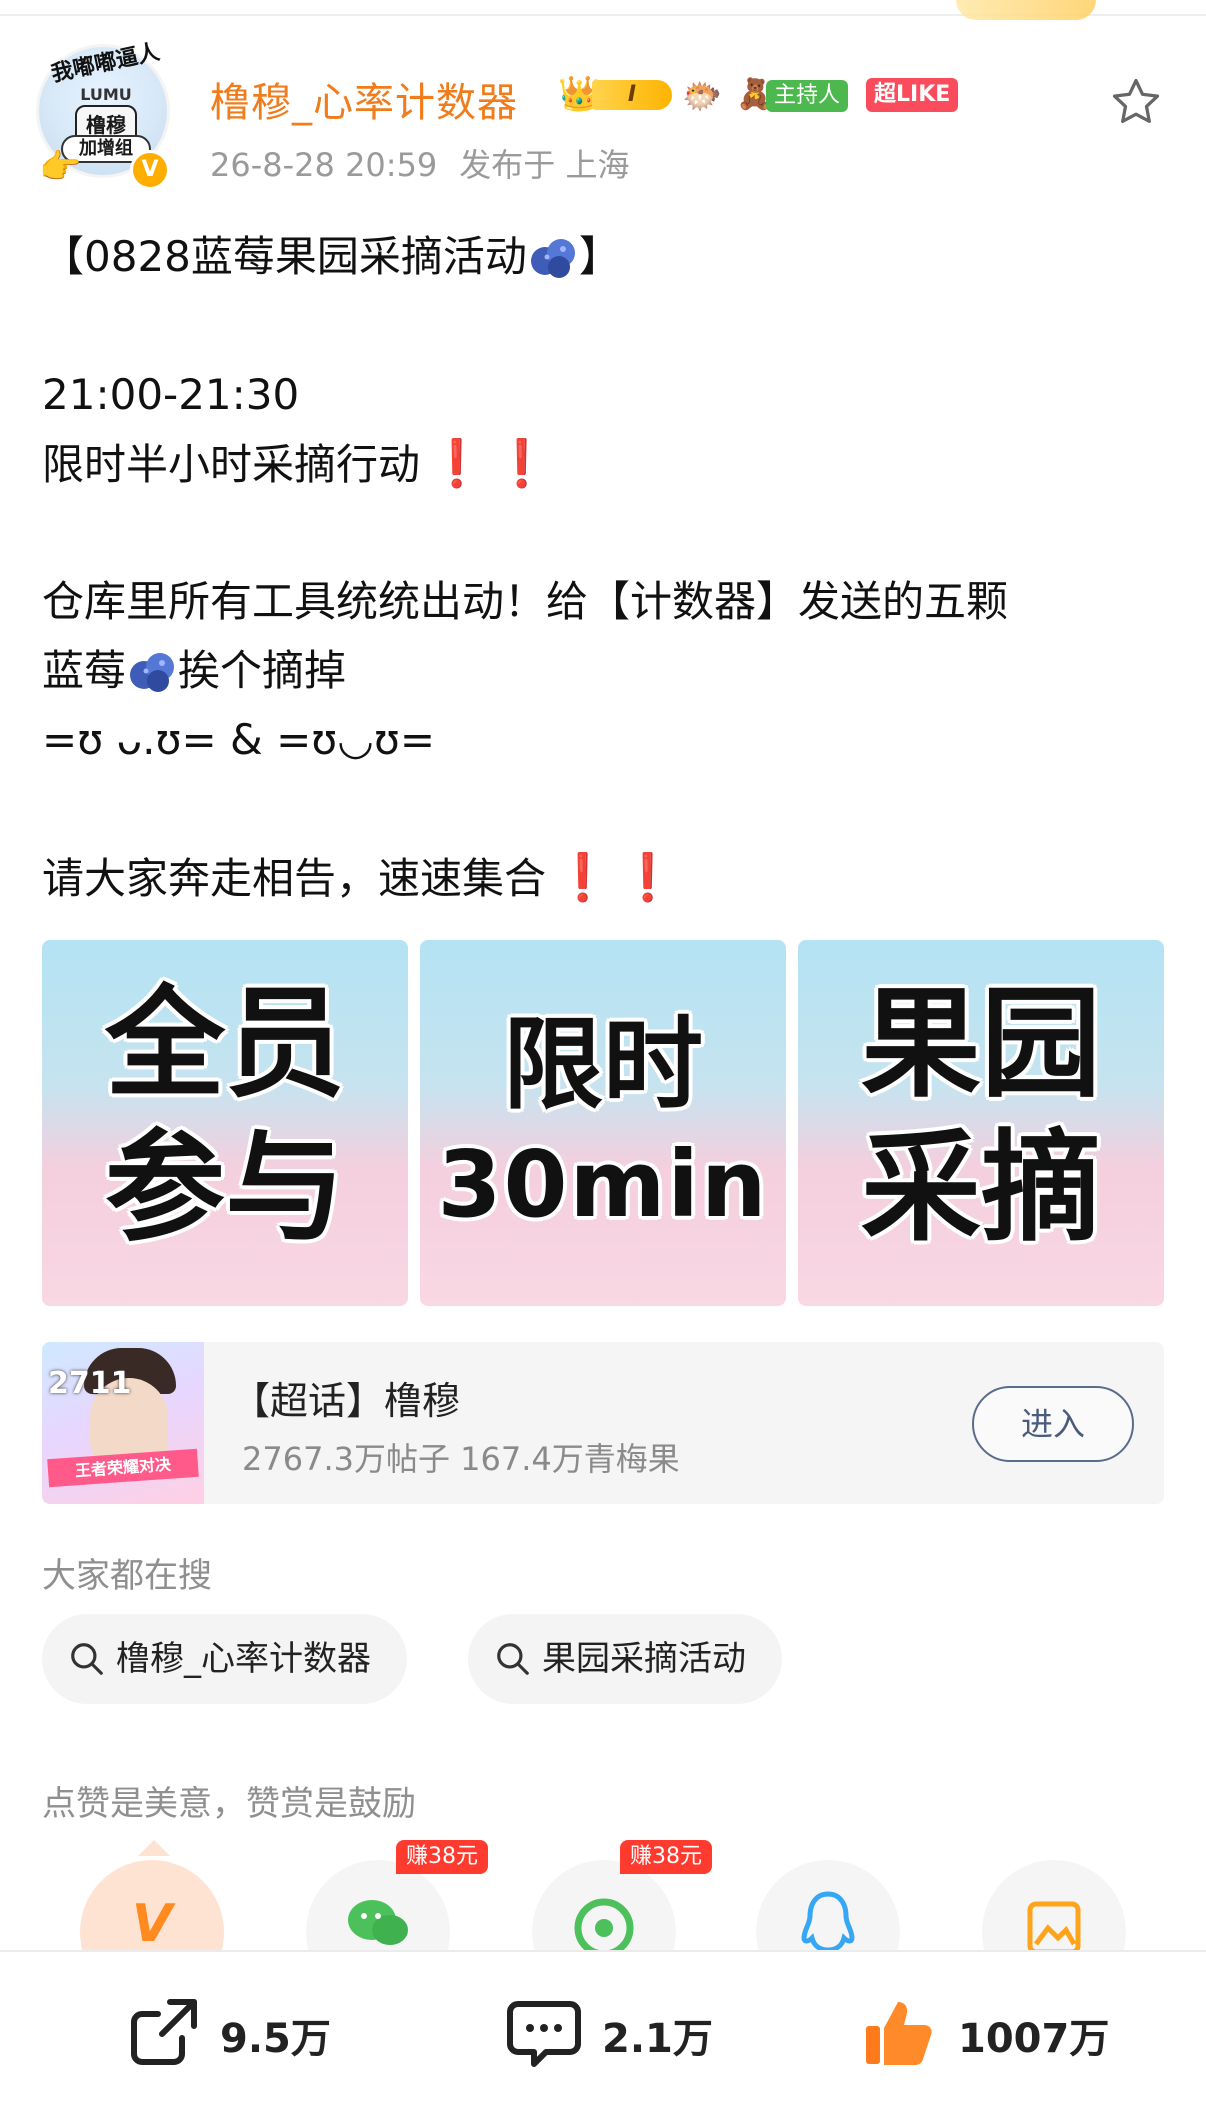 The image size is (1206, 2127). What do you see at coordinates (912, 95) in the screenshot?
I see `super-like-badge: 超LIKE` at bounding box center [912, 95].